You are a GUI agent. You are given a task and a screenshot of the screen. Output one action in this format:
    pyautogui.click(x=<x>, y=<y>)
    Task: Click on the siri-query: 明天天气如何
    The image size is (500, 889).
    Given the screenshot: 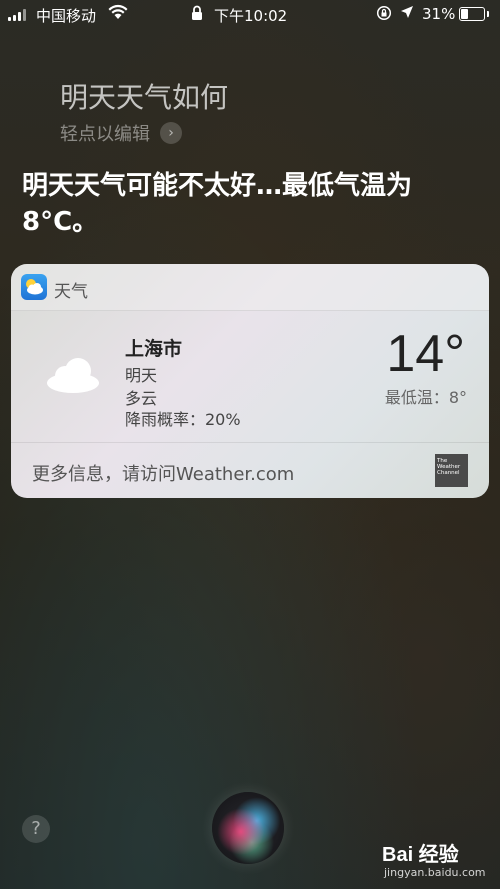 What is the action you would take?
    pyautogui.click(x=144, y=96)
    